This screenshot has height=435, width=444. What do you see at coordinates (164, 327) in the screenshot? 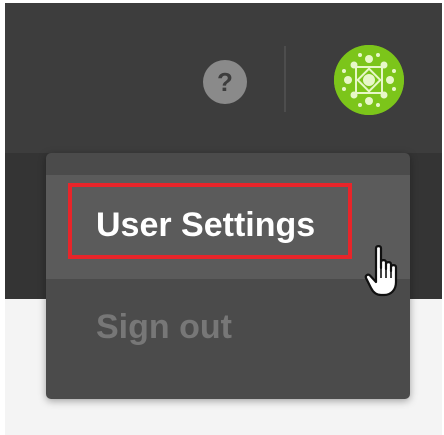
I see `sign-out-label: Sign out` at bounding box center [164, 327].